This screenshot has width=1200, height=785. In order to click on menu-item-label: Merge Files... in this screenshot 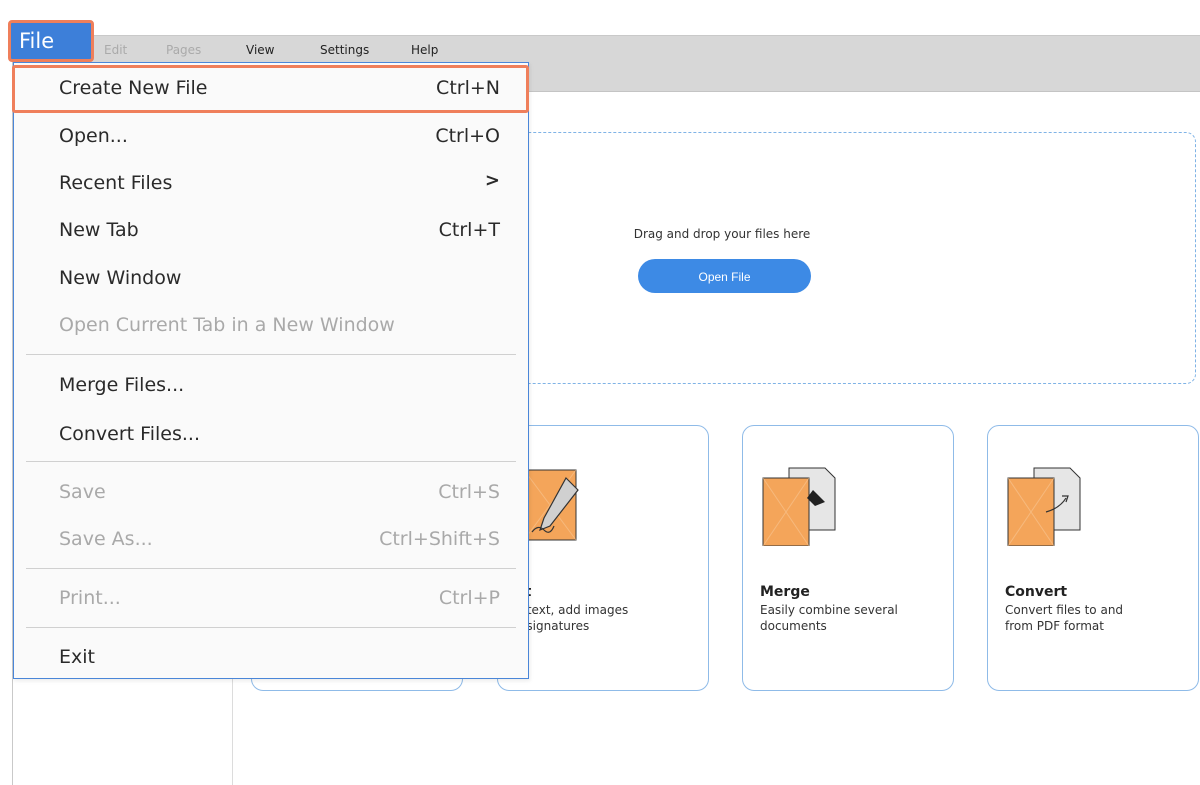, I will do `click(122, 385)`.